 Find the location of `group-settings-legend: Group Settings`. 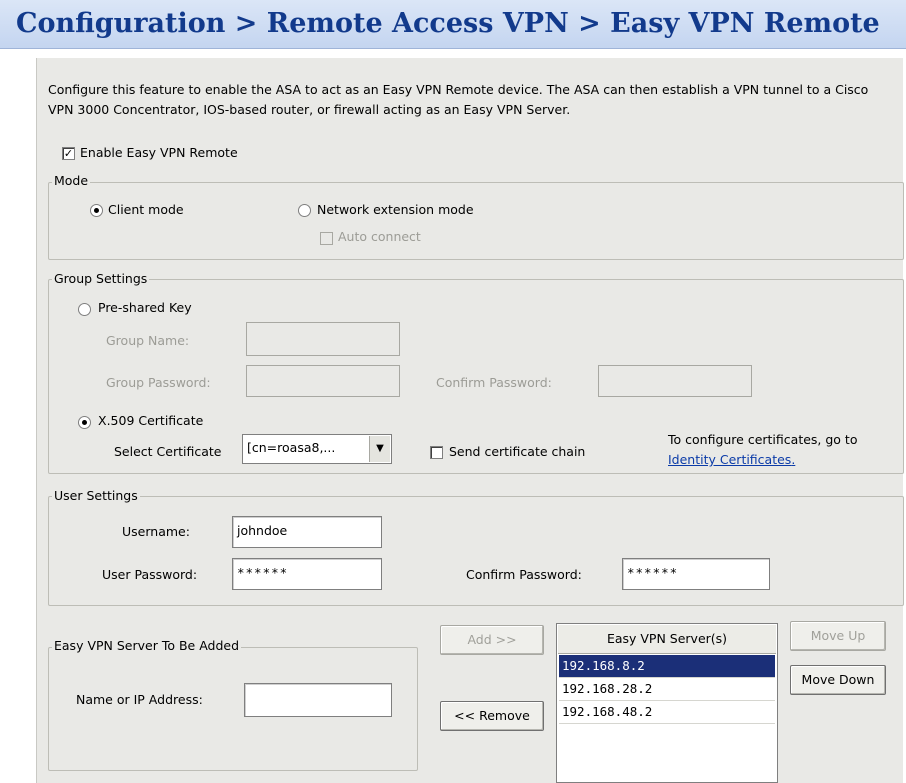

group-settings-legend: Group Settings is located at coordinates (101, 278).